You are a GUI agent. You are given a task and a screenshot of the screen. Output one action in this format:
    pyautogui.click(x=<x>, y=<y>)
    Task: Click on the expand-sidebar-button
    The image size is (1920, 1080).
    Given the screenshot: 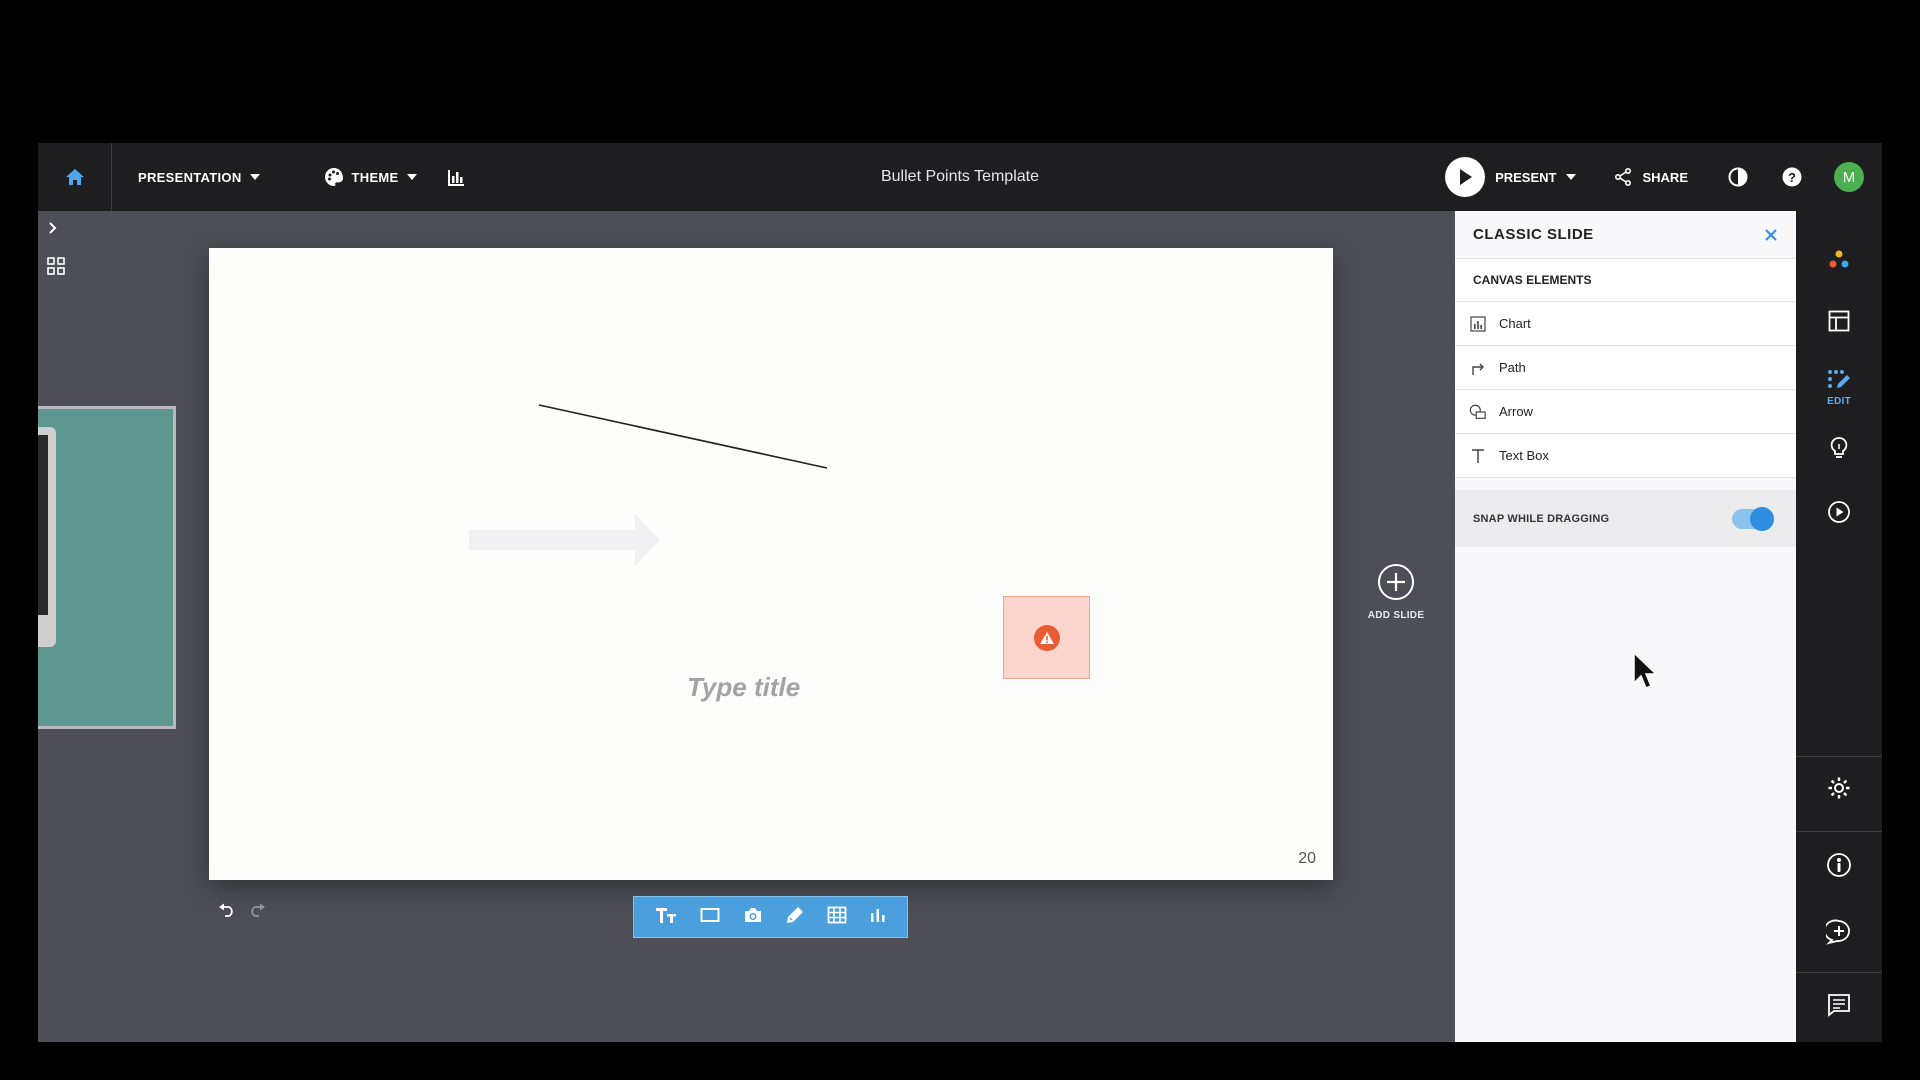 What is the action you would take?
    pyautogui.click(x=53, y=230)
    